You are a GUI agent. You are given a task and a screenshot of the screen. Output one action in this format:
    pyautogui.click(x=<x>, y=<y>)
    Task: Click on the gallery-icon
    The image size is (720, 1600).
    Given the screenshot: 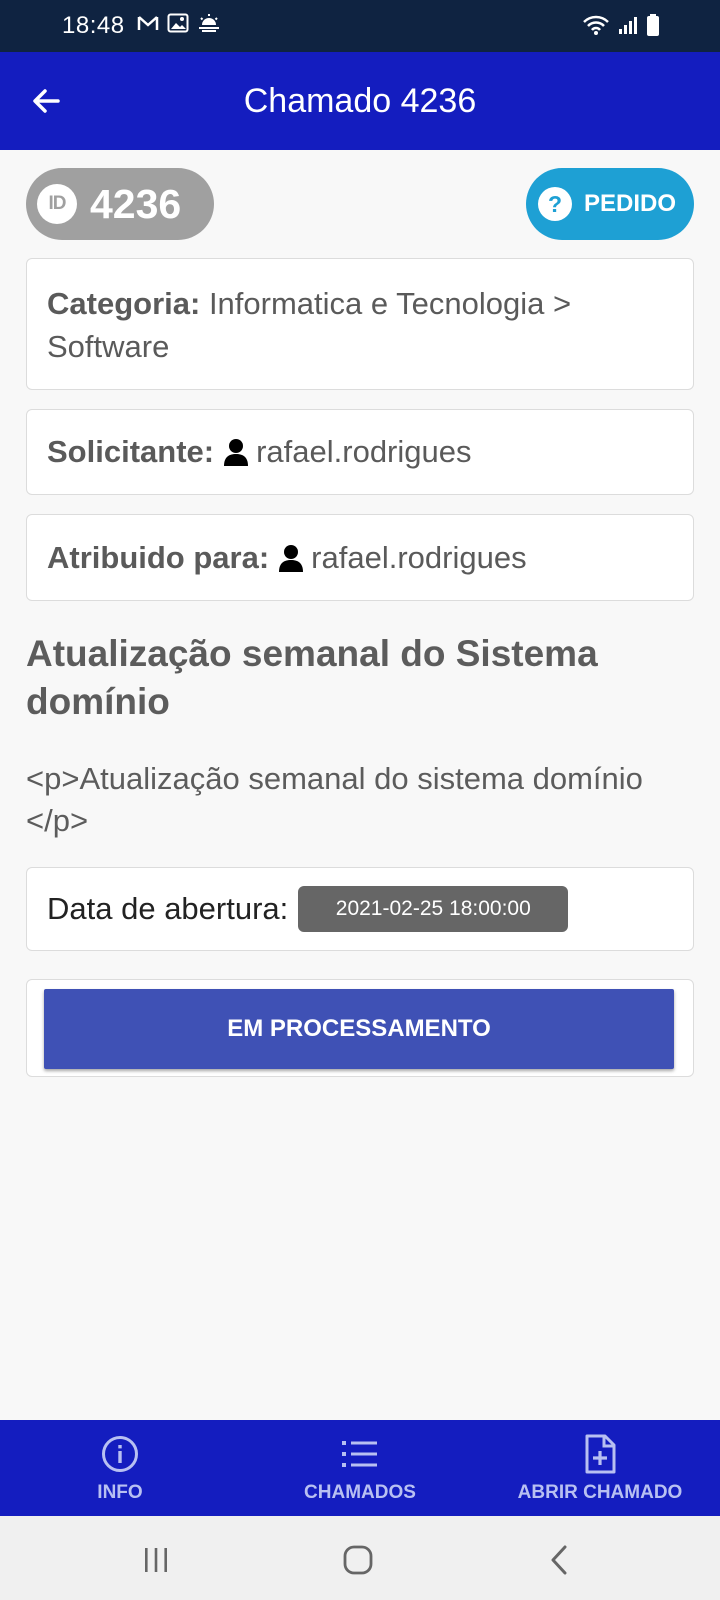 What is the action you would take?
    pyautogui.click(x=178, y=23)
    